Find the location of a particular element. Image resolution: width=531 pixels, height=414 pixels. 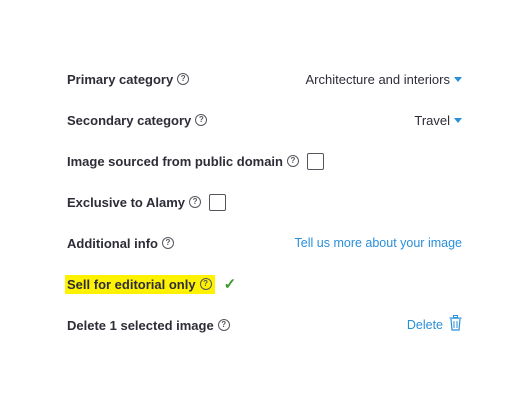

additional-info-label: Additional info is located at coordinates (112, 243).